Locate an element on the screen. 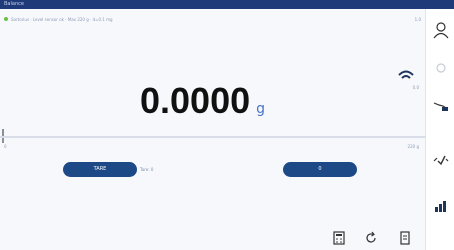 This screenshot has height=250, width=454. side-value: 0.0 is located at coordinates (415, 87).